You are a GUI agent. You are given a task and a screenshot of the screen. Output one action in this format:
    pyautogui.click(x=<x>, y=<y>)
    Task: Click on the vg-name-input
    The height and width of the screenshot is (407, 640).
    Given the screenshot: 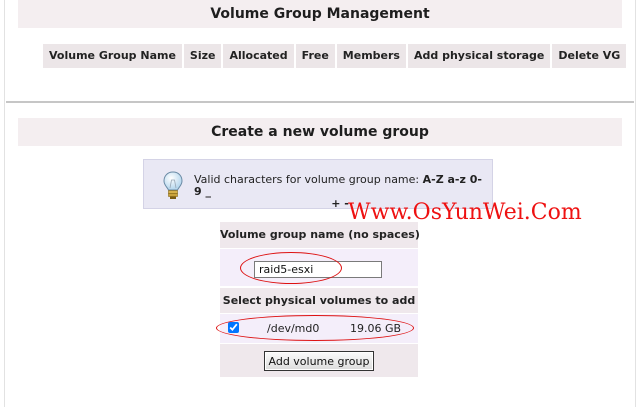 What is the action you would take?
    pyautogui.click(x=318, y=269)
    